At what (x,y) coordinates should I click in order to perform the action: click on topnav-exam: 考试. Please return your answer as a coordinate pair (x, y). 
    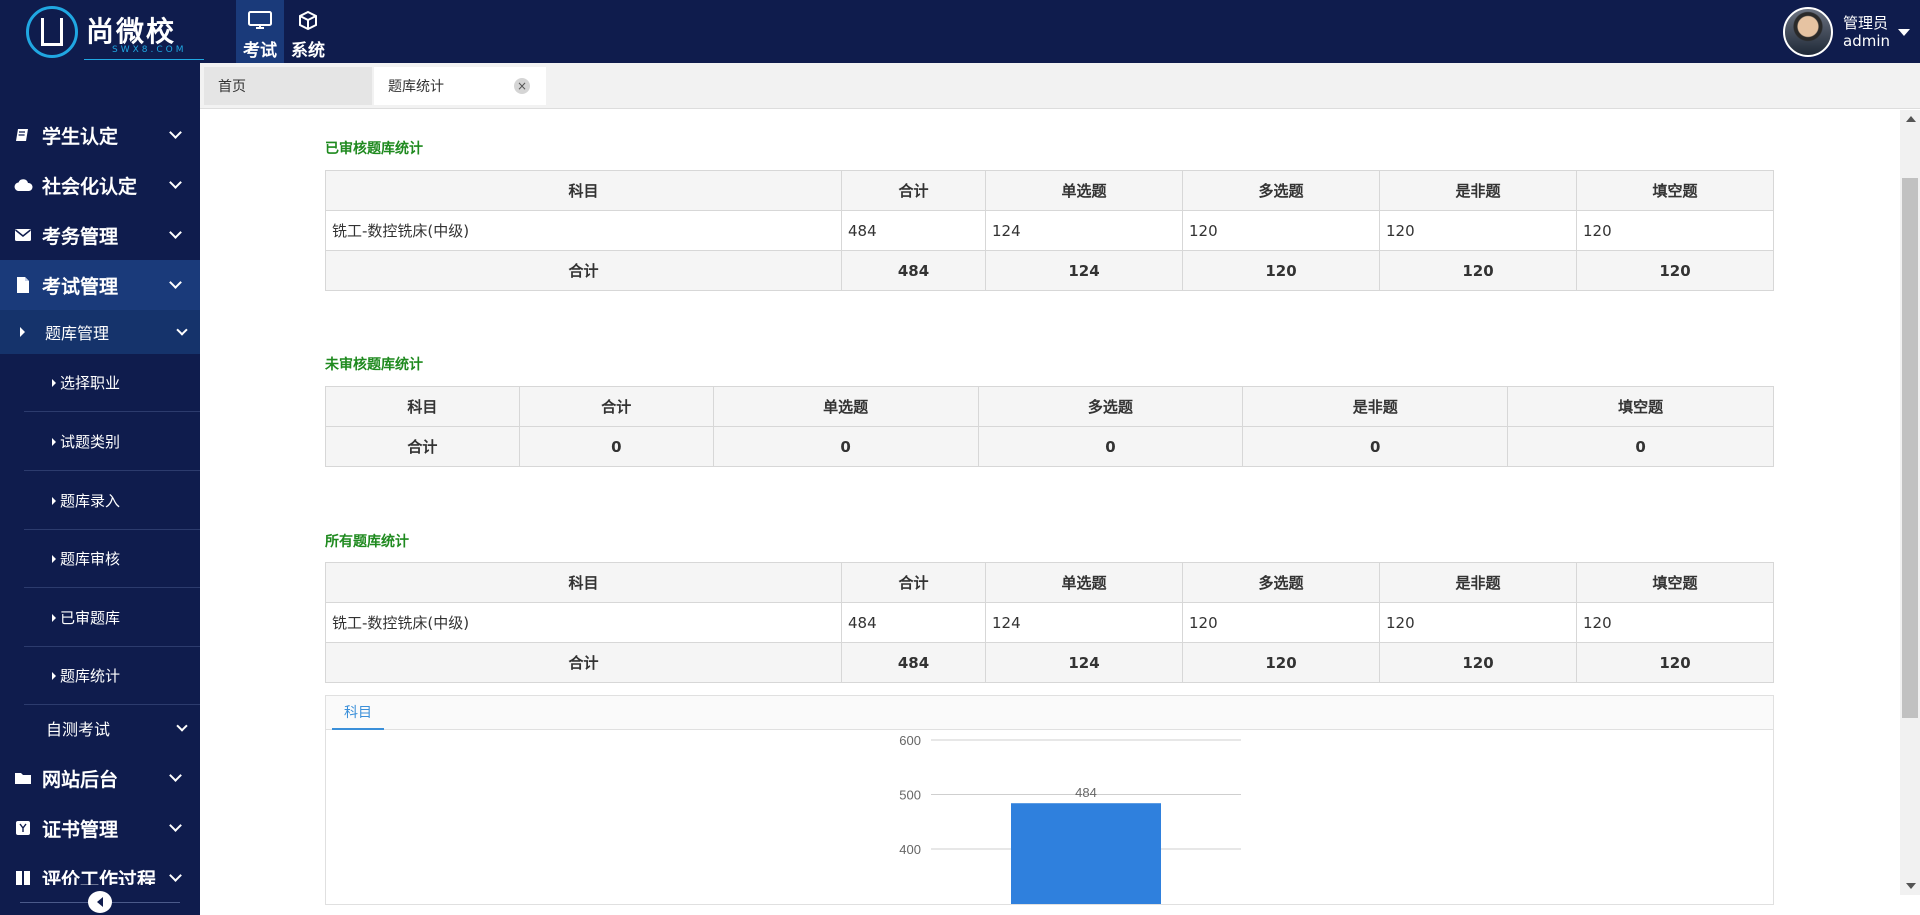
    Looking at the image, I should click on (260, 31).